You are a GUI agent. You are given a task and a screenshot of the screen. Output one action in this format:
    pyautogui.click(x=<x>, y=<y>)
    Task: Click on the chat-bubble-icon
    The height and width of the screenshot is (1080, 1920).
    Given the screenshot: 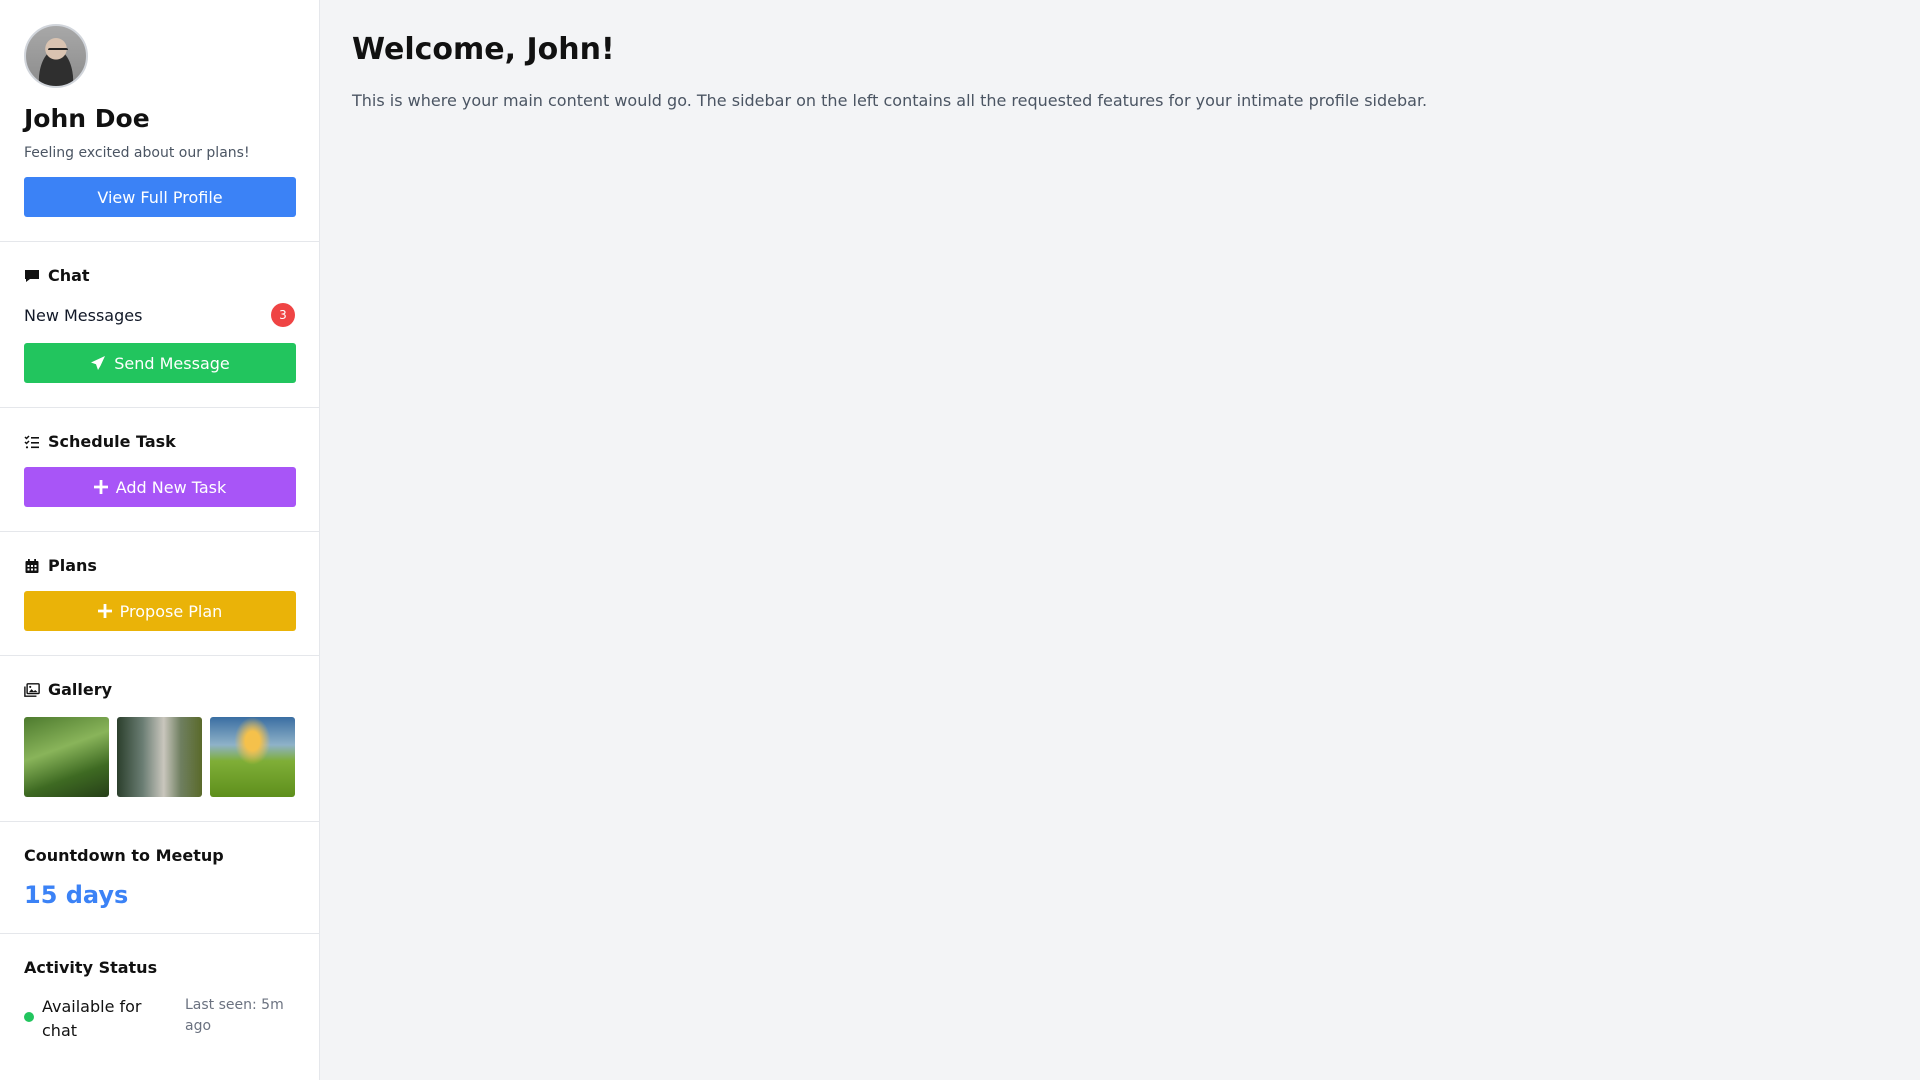 What is the action you would take?
    pyautogui.click(x=32, y=275)
    